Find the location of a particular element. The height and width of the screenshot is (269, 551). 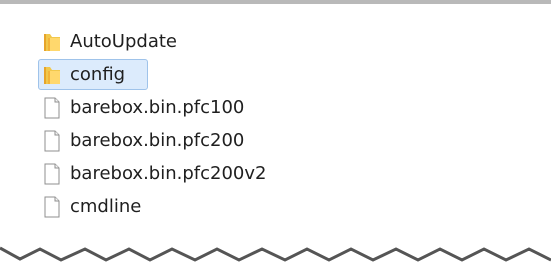

list-item-autoupdate: AutoUpdate is located at coordinates (198, 41).